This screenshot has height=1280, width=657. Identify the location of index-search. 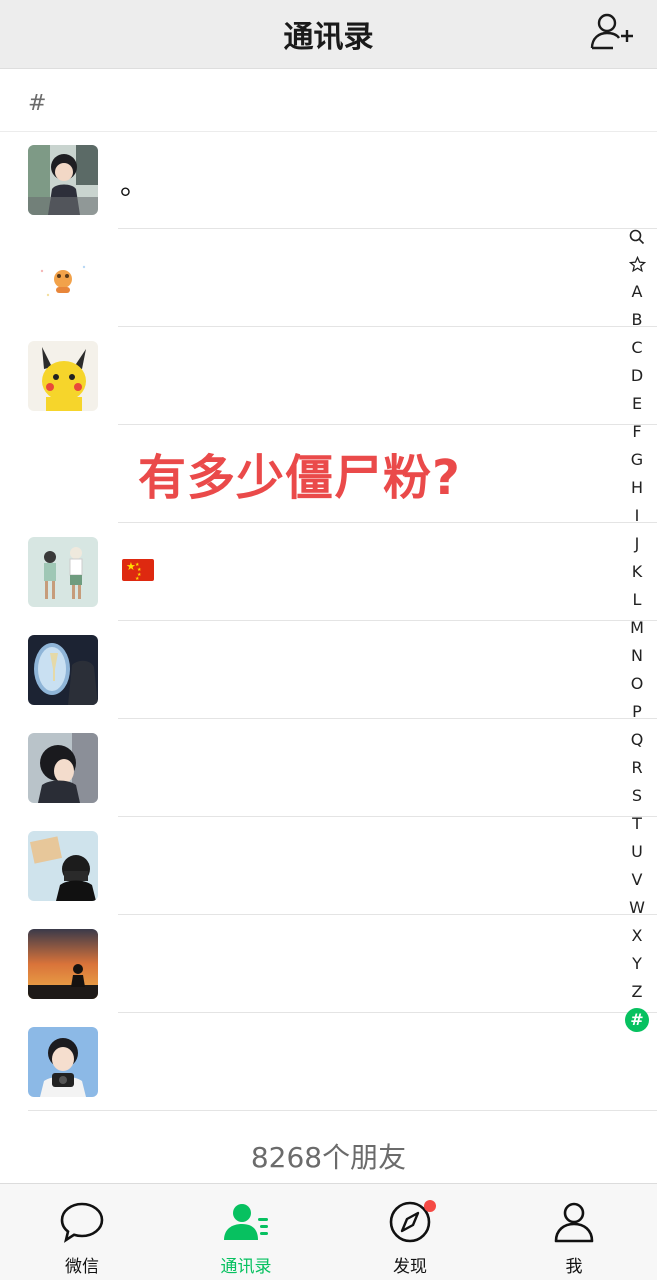
(637, 236).